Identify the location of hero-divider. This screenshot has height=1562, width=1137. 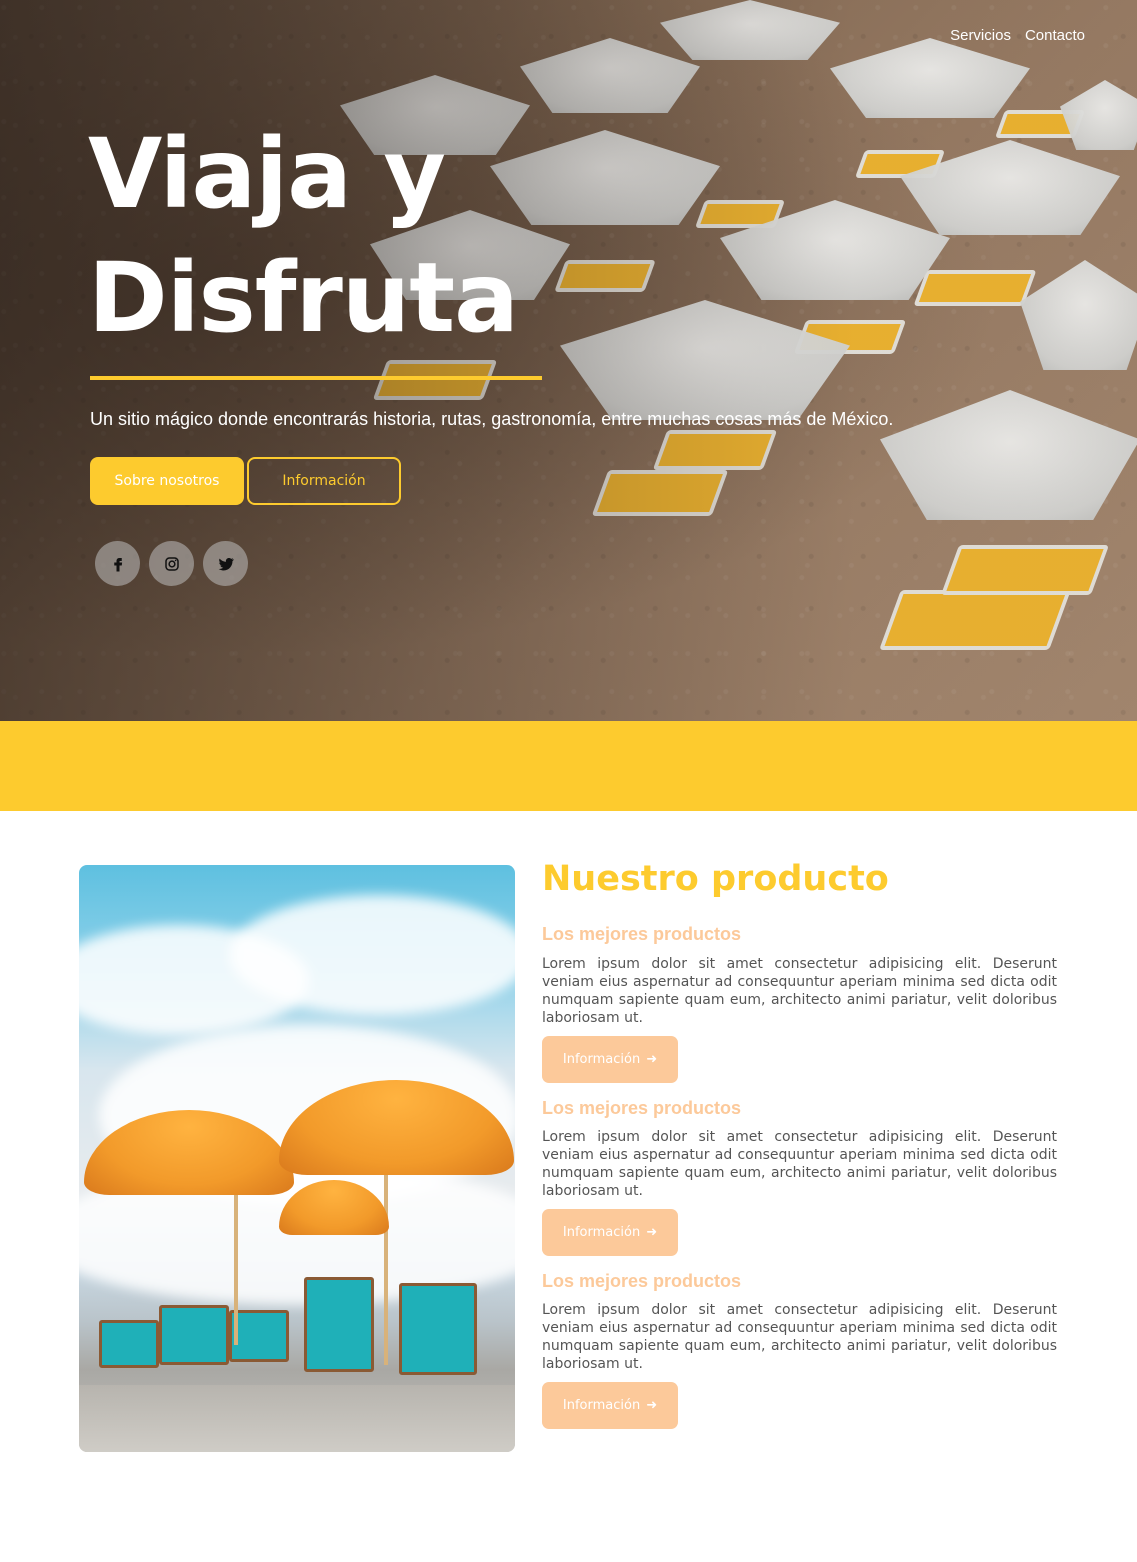
(316, 378).